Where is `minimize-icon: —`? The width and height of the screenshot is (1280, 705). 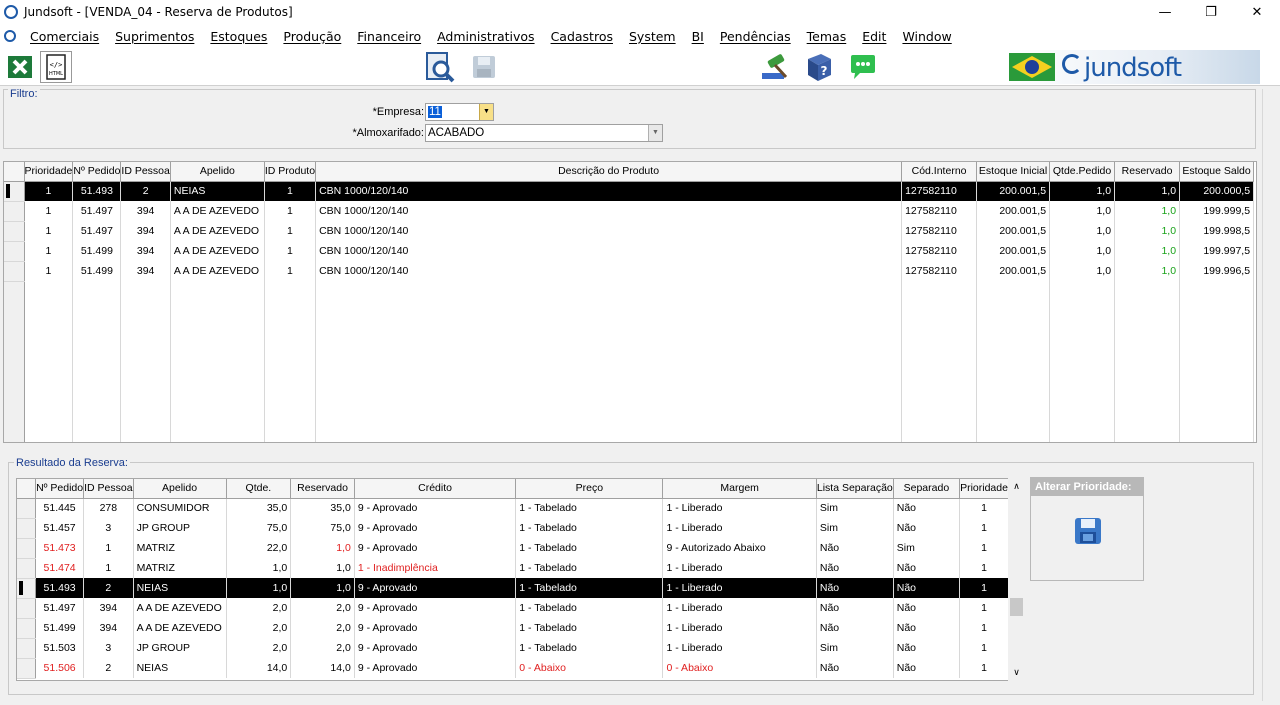 minimize-icon: — is located at coordinates (1165, 12).